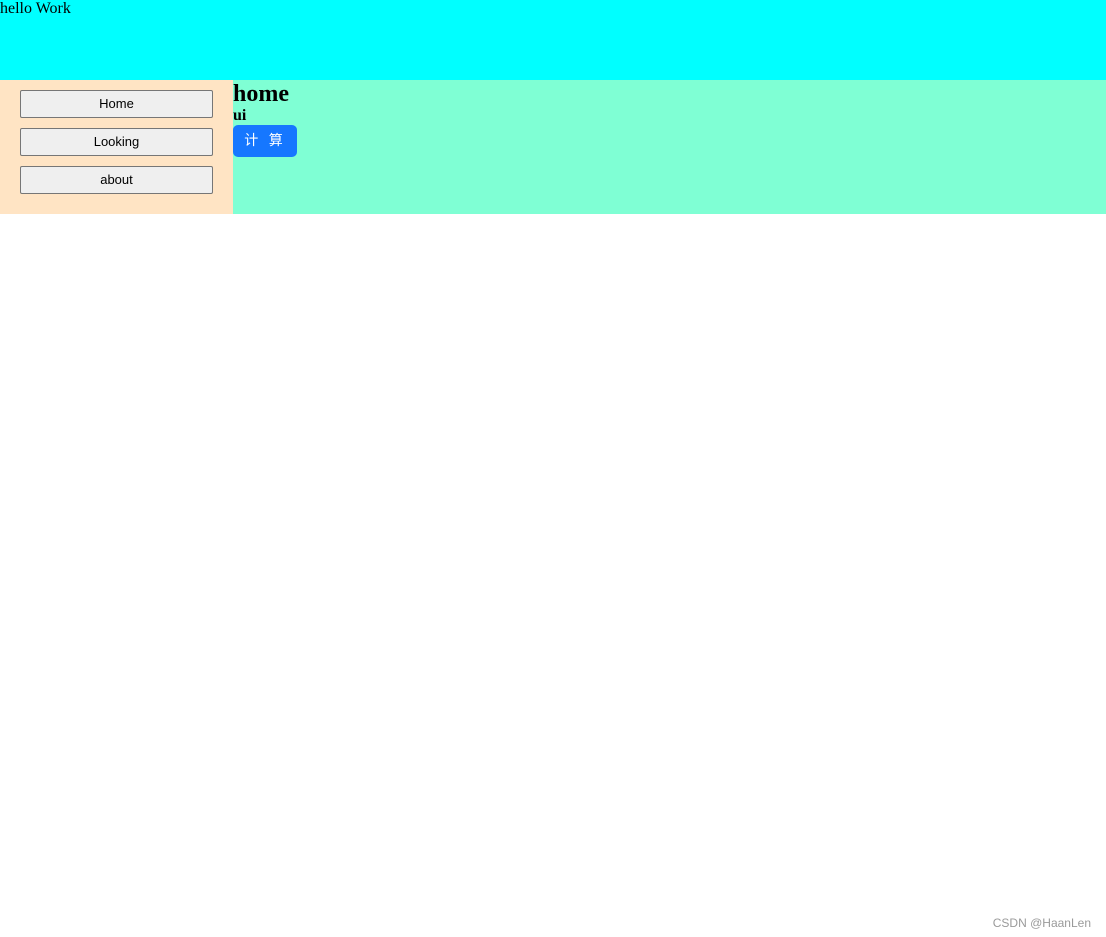 This screenshot has height=937, width=1106. What do you see at coordinates (116, 104) in the screenshot?
I see `sidebar-item-home: Home` at bounding box center [116, 104].